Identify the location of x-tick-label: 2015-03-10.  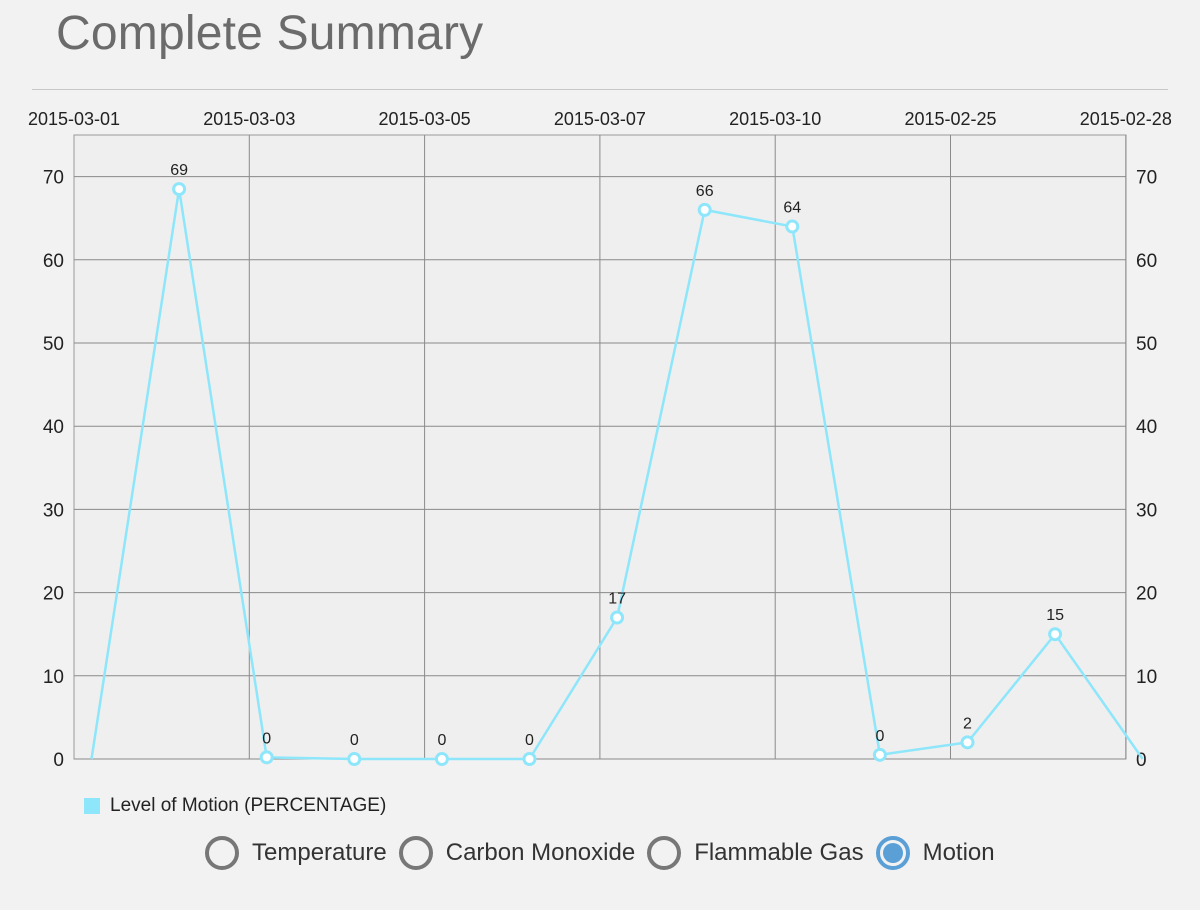
(775, 119).